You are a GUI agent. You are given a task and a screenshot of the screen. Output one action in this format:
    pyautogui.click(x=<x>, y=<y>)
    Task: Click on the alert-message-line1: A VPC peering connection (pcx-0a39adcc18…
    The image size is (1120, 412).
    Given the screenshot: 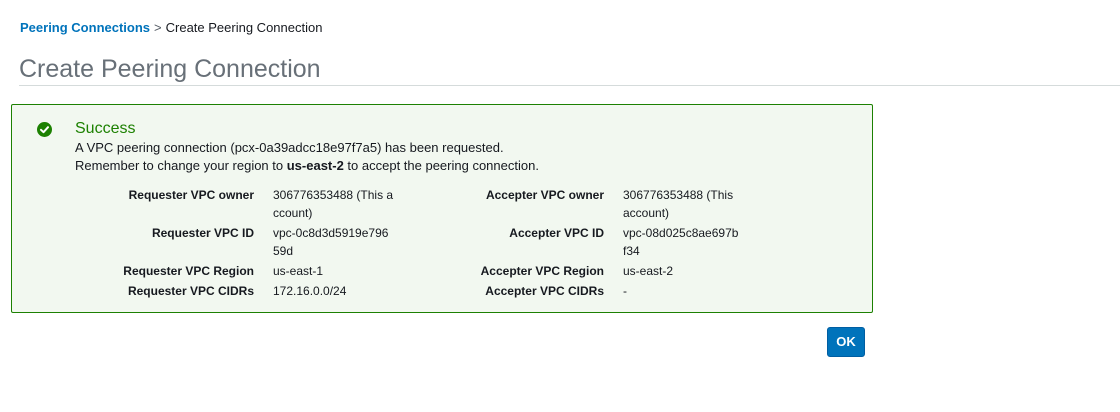 What is the action you would take?
    pyautogui.click(x=289, y=147)
    